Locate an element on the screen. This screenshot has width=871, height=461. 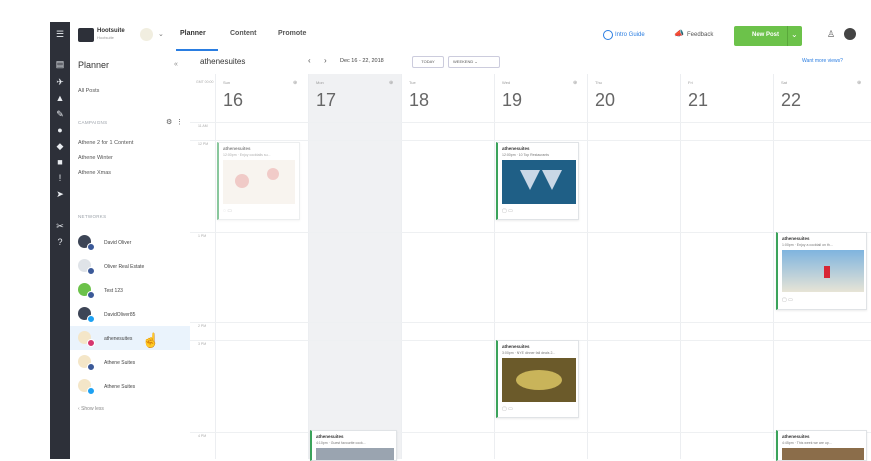
day-number: 22 is located at coordinates (791, 100).